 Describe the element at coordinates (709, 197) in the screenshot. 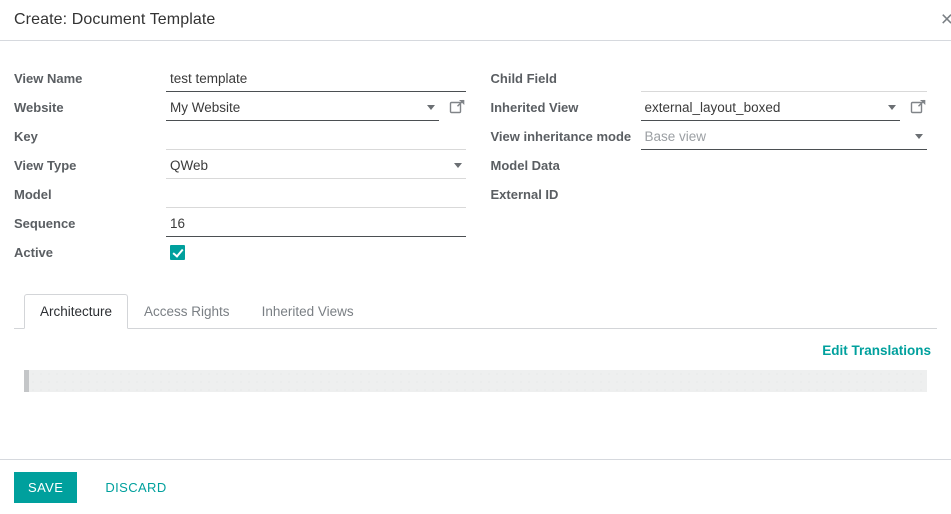

I see `field-external-id: External ID` at that location.